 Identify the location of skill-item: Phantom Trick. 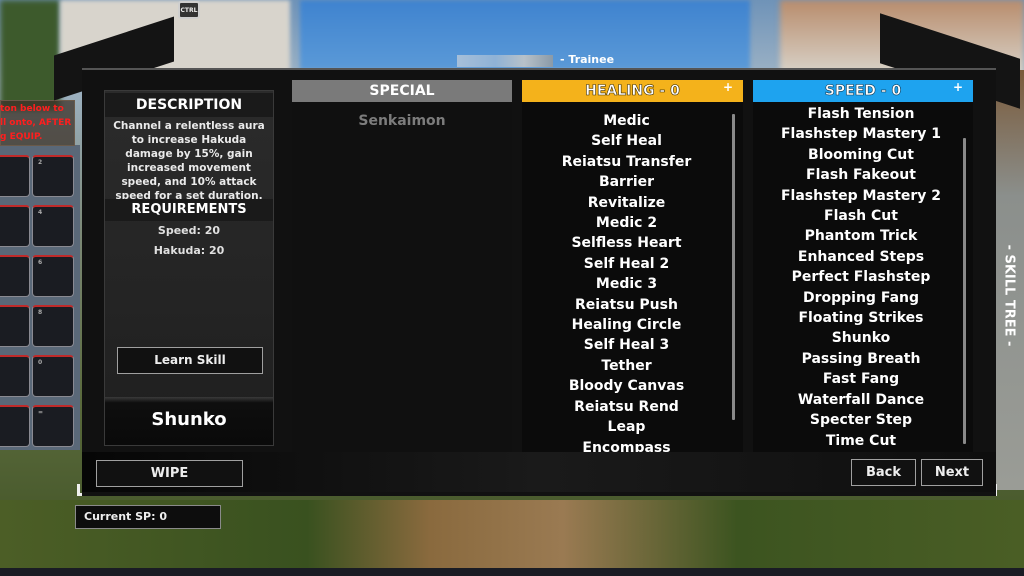
(862, 236).